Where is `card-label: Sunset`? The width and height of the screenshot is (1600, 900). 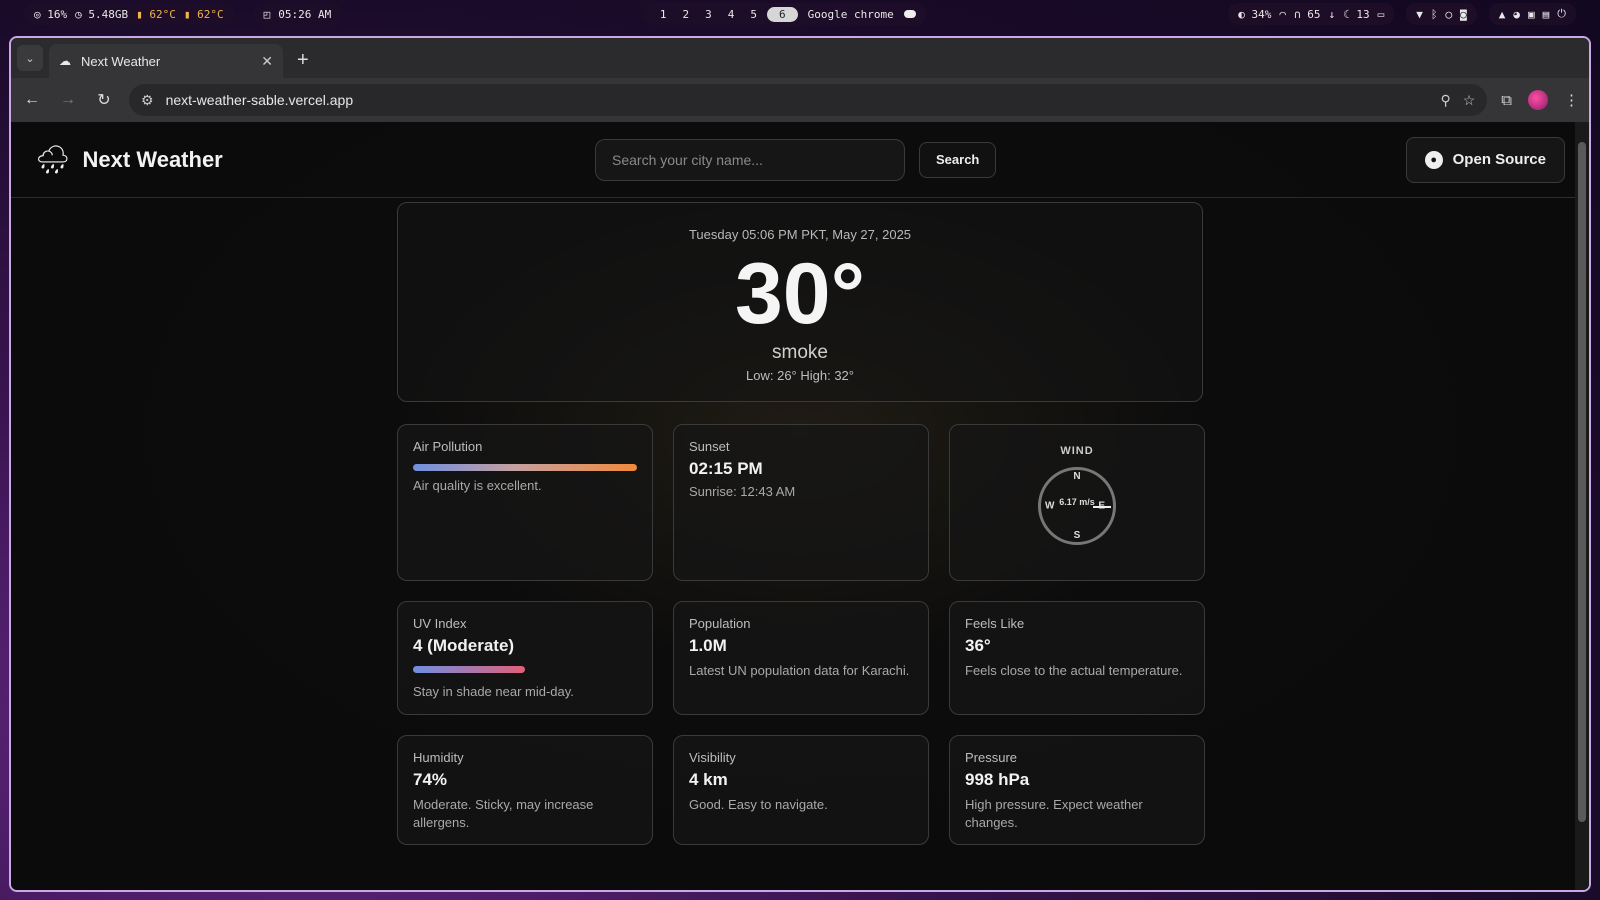
card-label: Sunset is located at coordinates (709, 446).